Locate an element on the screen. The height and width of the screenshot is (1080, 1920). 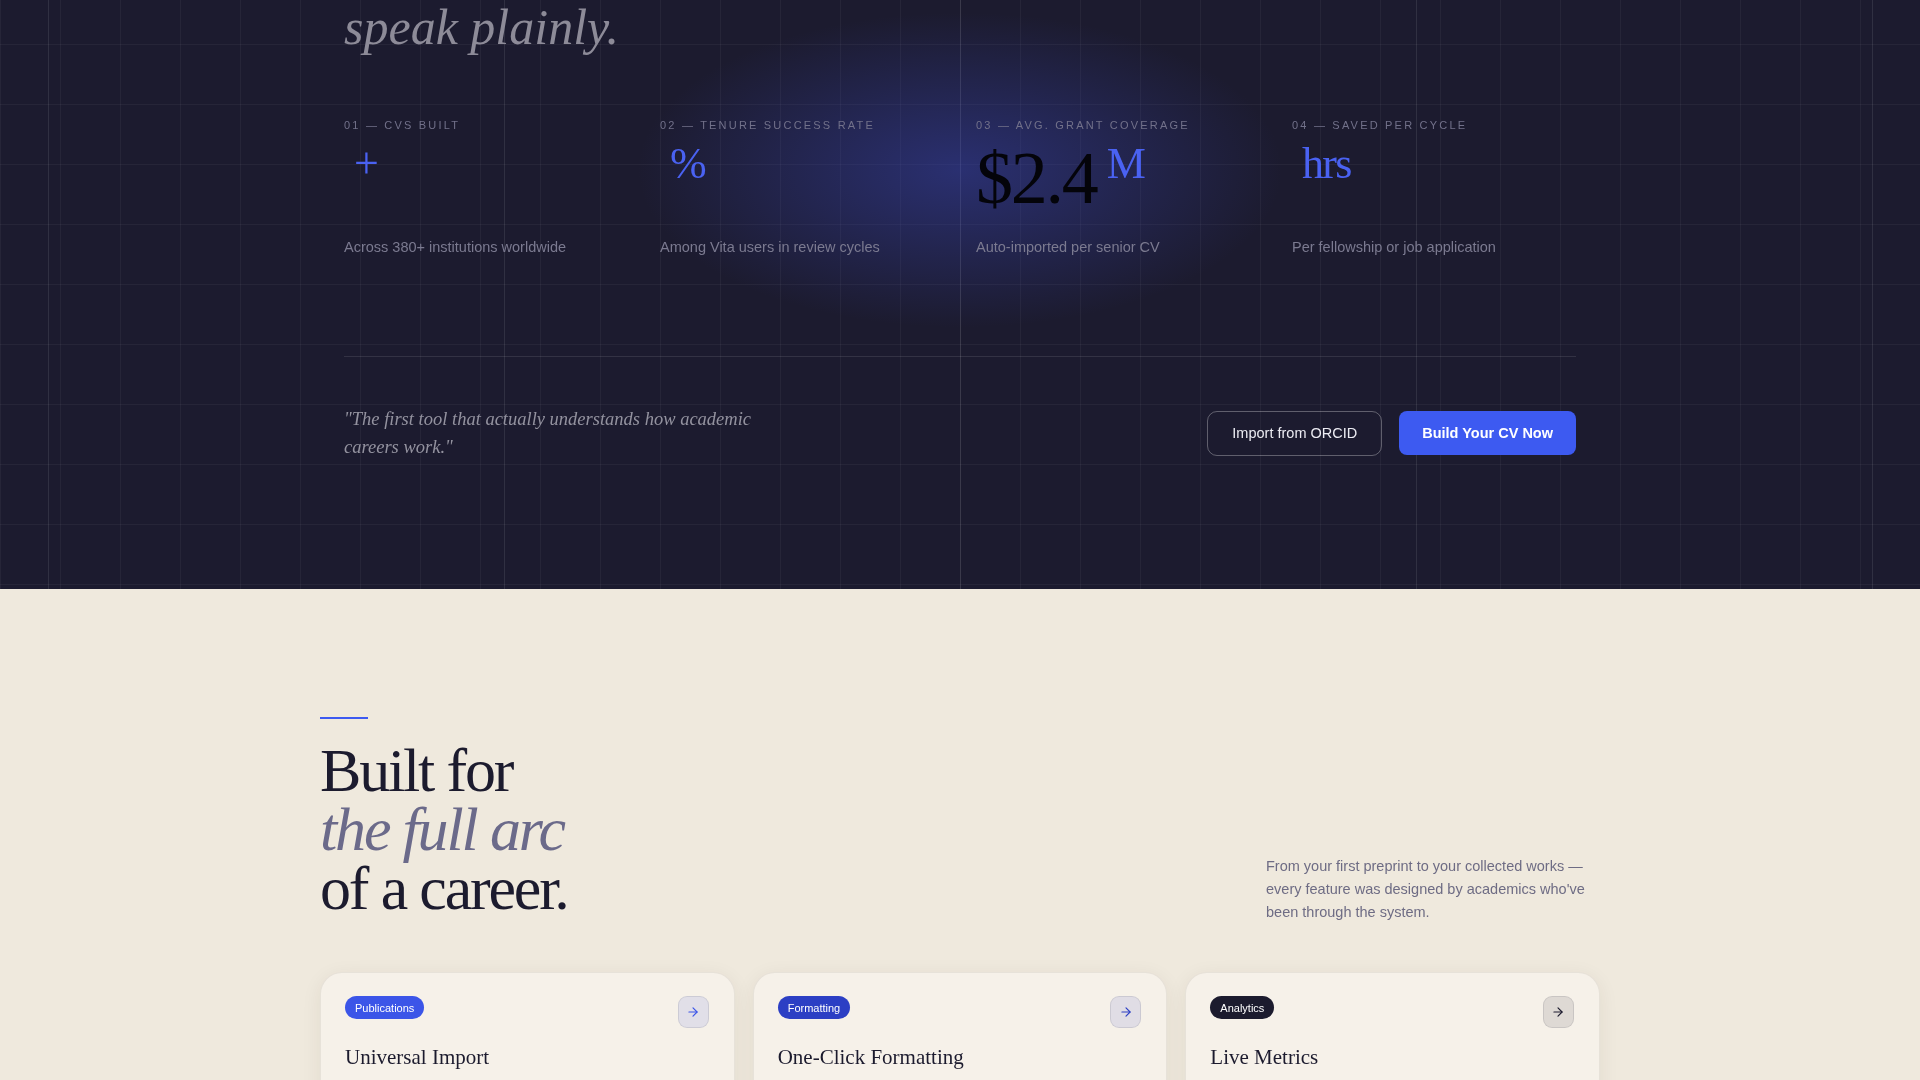
stat-label: 04 — SAVED PER CYCLE is located at coordinates (1380, 125).